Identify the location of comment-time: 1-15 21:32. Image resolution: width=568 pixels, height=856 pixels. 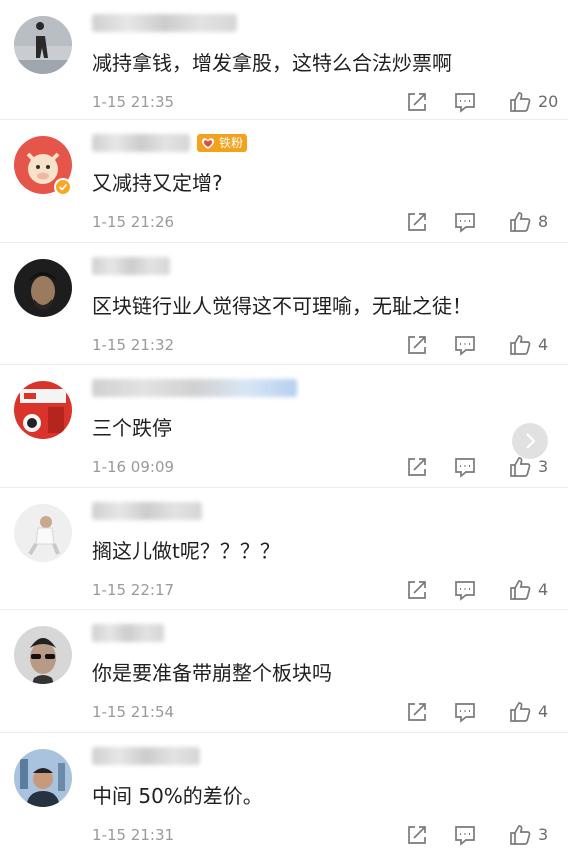
(133, 344).